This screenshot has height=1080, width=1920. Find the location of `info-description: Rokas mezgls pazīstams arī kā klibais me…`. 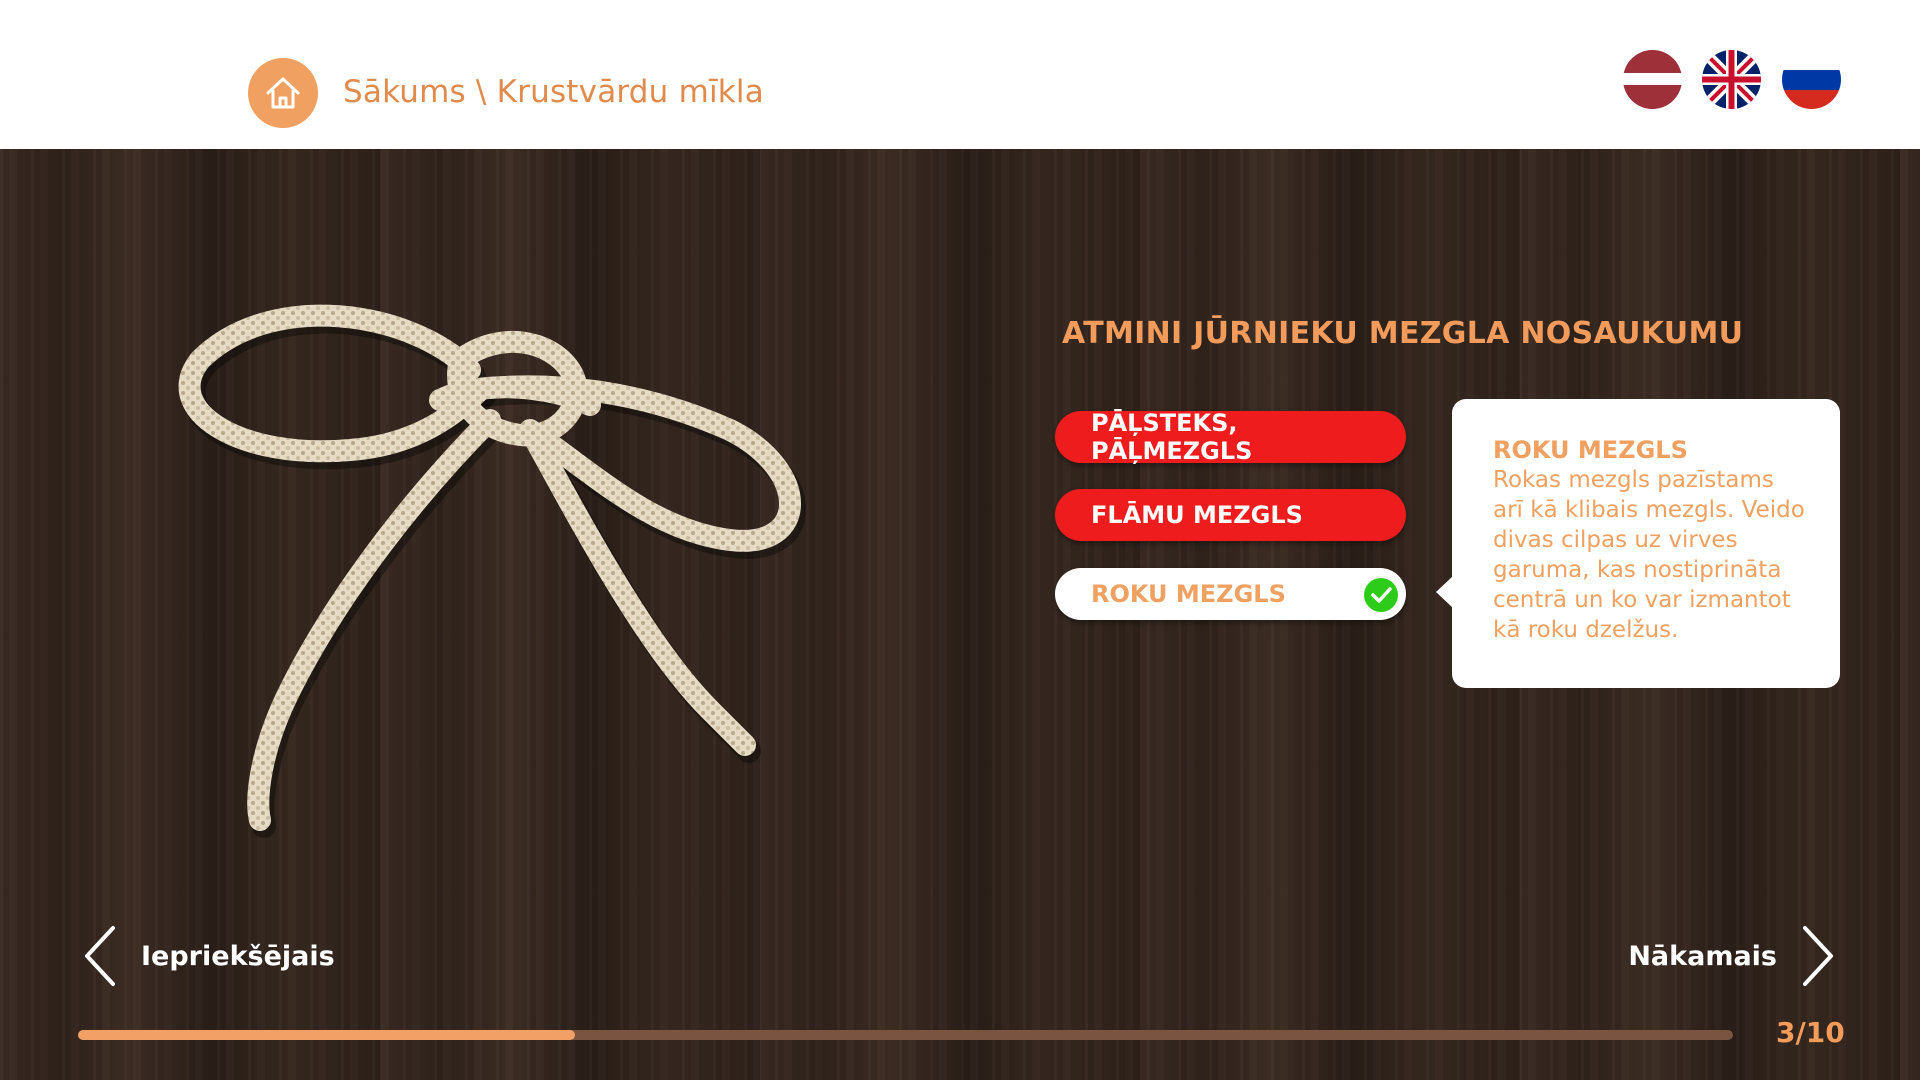

info-description: Rokas mezgls pazīstams arī kā klibais me… is located at coordinates (1649, 555).